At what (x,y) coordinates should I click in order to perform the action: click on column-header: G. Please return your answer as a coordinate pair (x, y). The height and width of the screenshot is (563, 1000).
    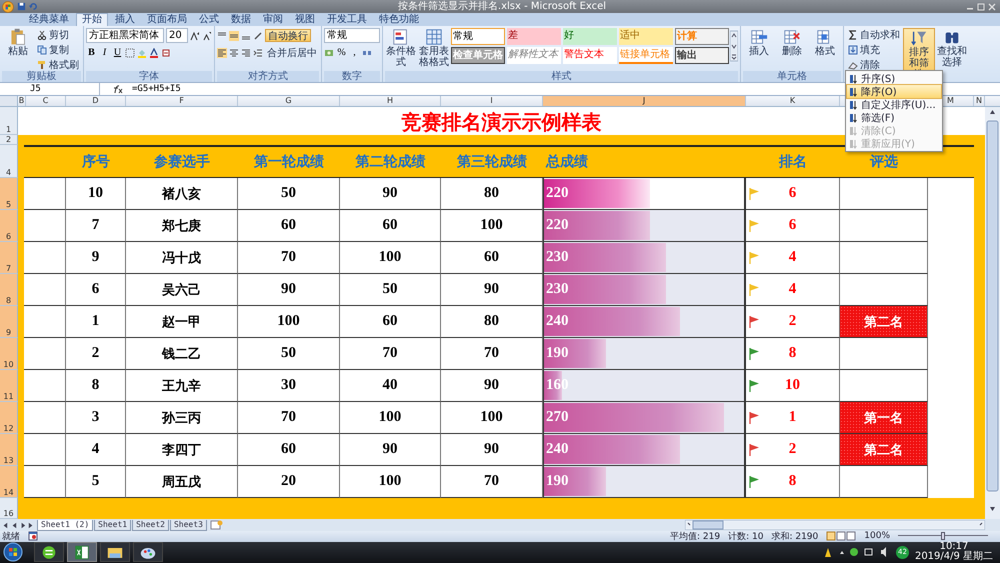
    Looking at the image, I should click on (289, 101).